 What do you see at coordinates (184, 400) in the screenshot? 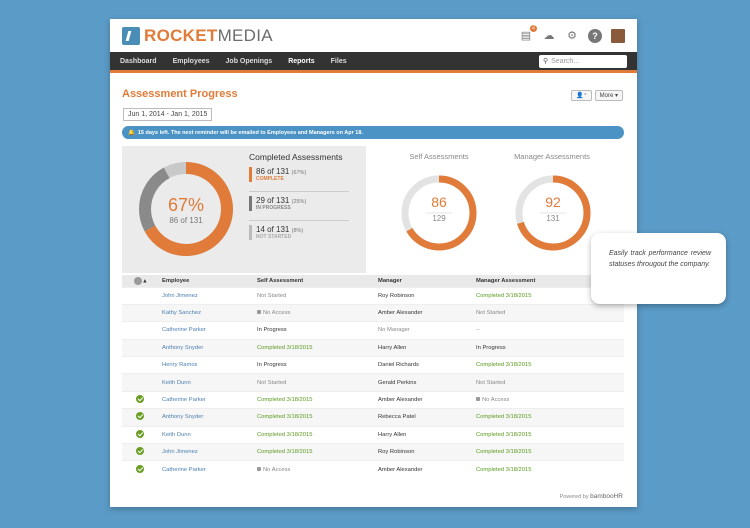
I see `employee-cell-text: Catherine Parker` at bounding box center [184, 400].